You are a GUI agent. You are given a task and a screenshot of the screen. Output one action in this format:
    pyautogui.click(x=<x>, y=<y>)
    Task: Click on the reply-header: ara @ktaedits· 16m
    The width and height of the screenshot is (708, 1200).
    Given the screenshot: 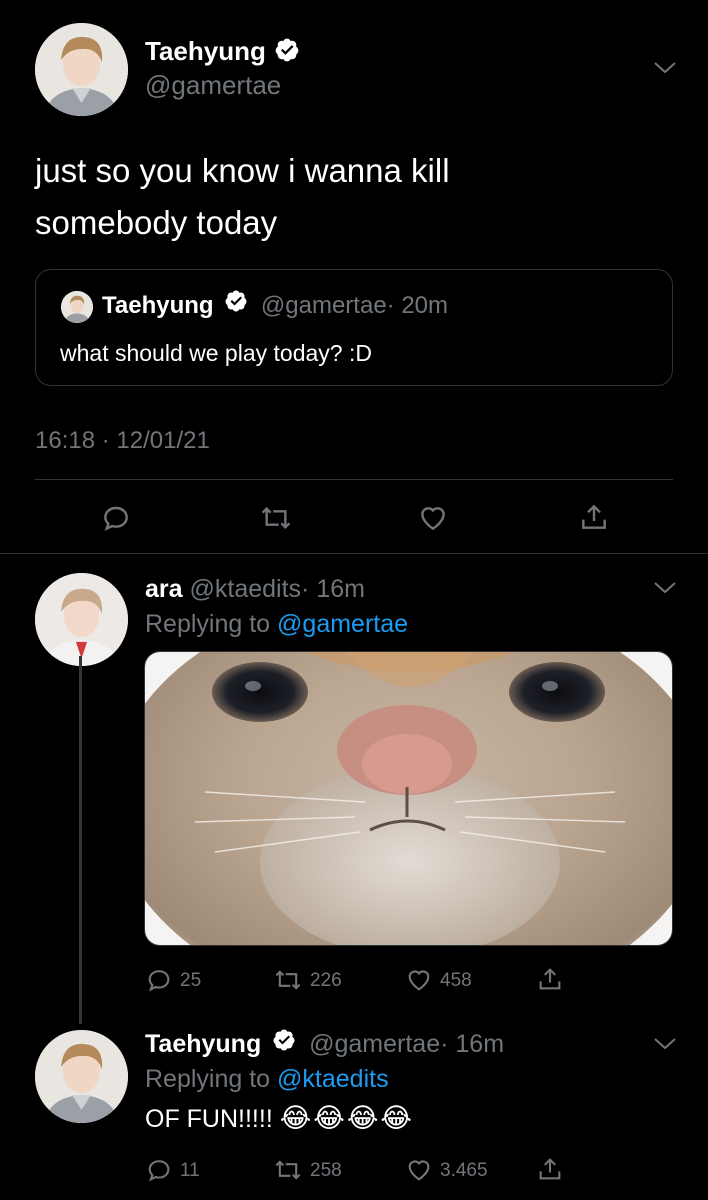 What is the action you would take?
    pyautogui.click(x=255, y=589)
    